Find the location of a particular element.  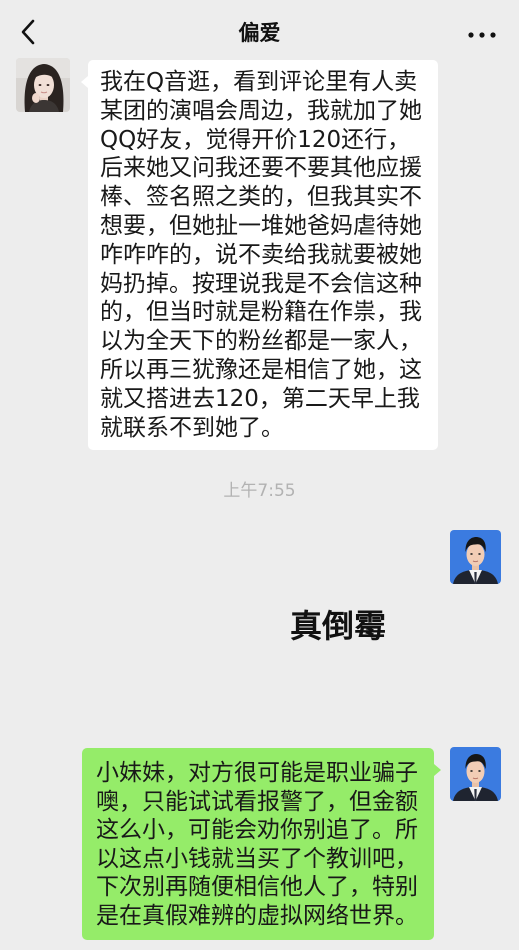

contact-photo-icon is located at coordinates (43, 85).